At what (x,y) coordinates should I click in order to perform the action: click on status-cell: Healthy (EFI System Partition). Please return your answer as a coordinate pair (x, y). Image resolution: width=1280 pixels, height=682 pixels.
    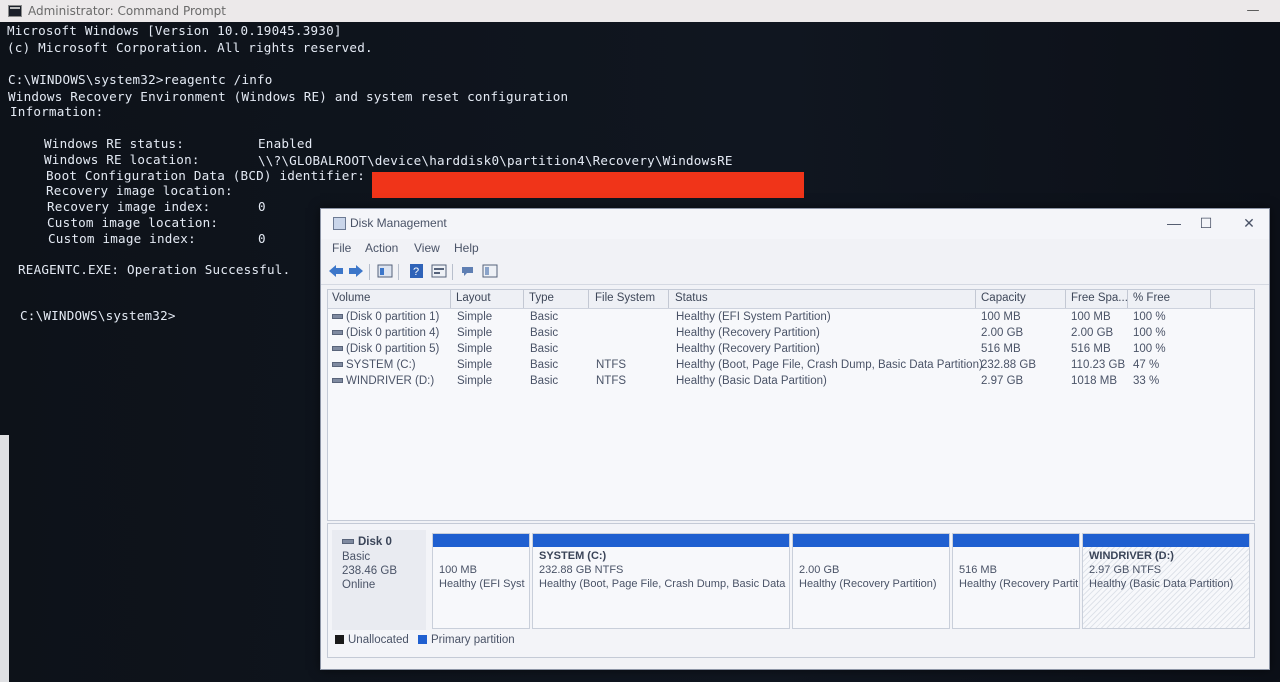
    Looking at the image, I should click on (753, 317).